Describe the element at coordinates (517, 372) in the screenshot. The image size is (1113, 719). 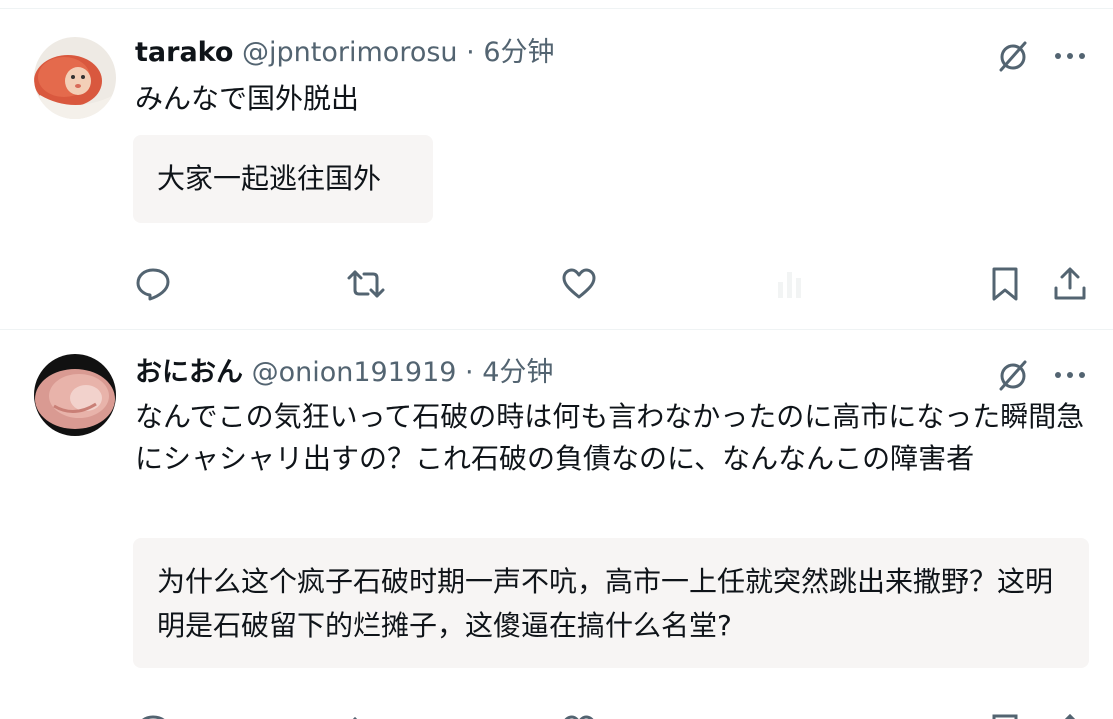
I see `post-time: 4分钟` at that location.